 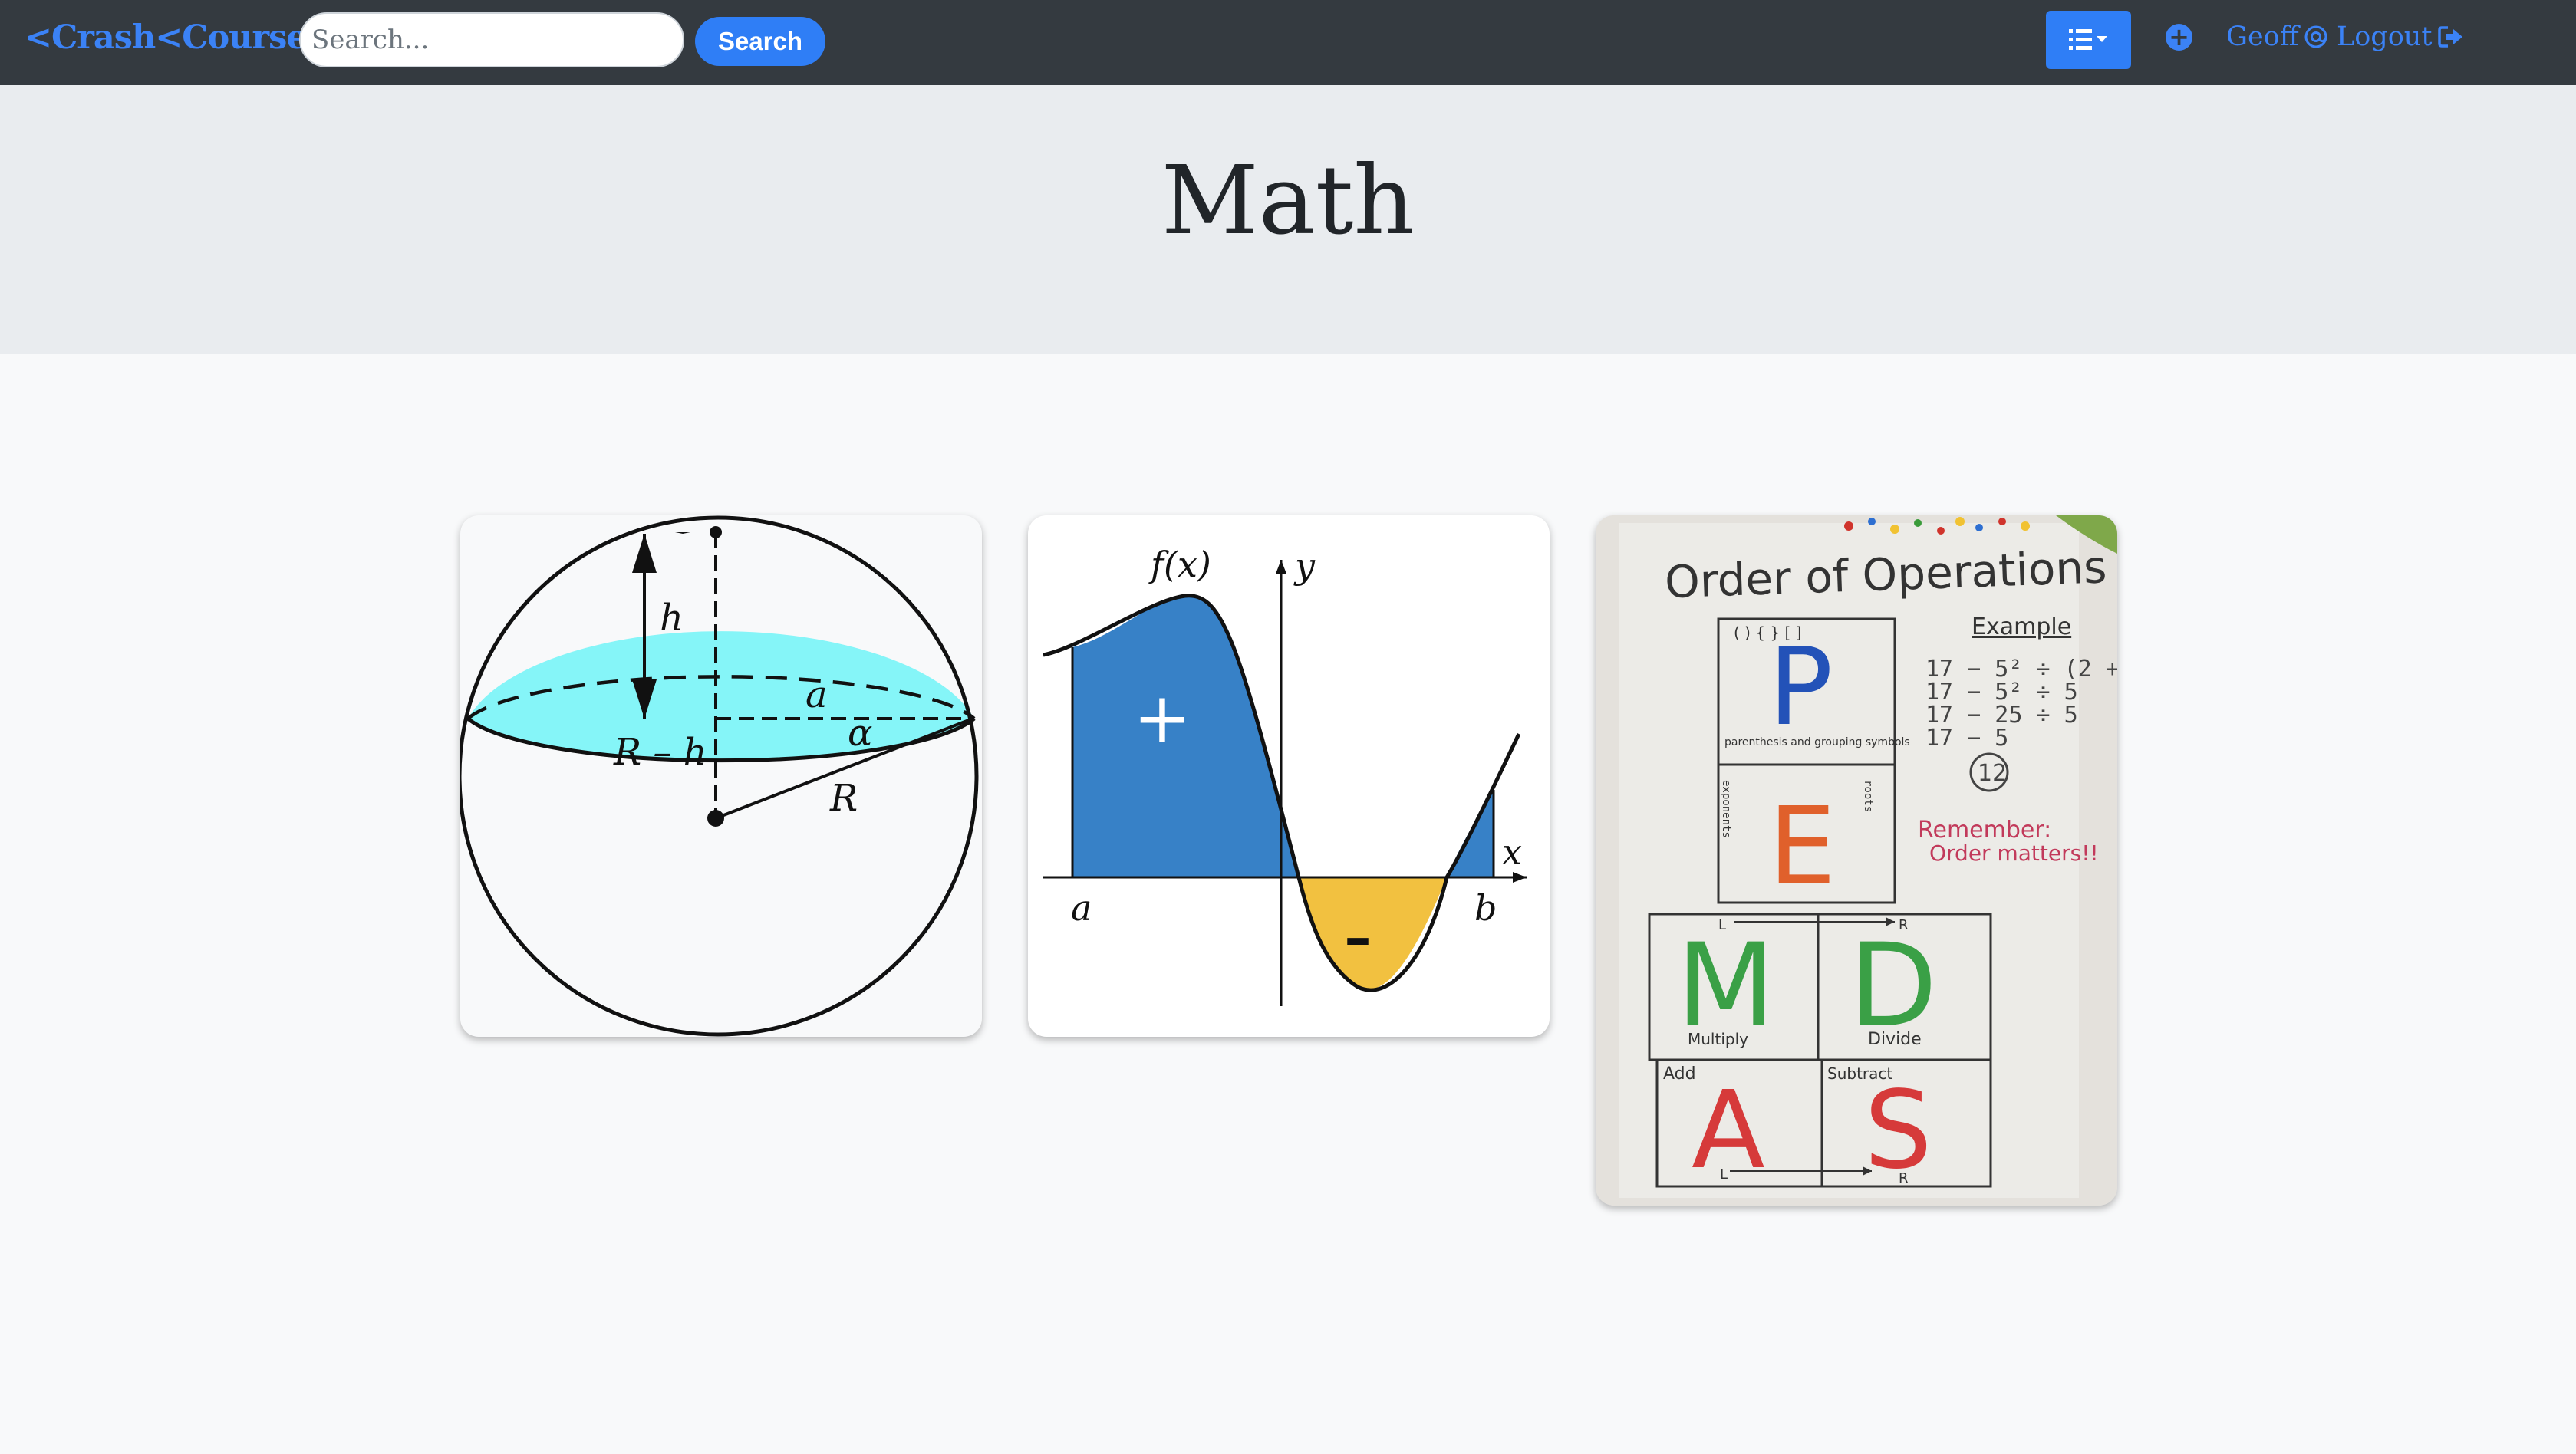 I want to click on letter-p: P, so click(x=1800, y=687).